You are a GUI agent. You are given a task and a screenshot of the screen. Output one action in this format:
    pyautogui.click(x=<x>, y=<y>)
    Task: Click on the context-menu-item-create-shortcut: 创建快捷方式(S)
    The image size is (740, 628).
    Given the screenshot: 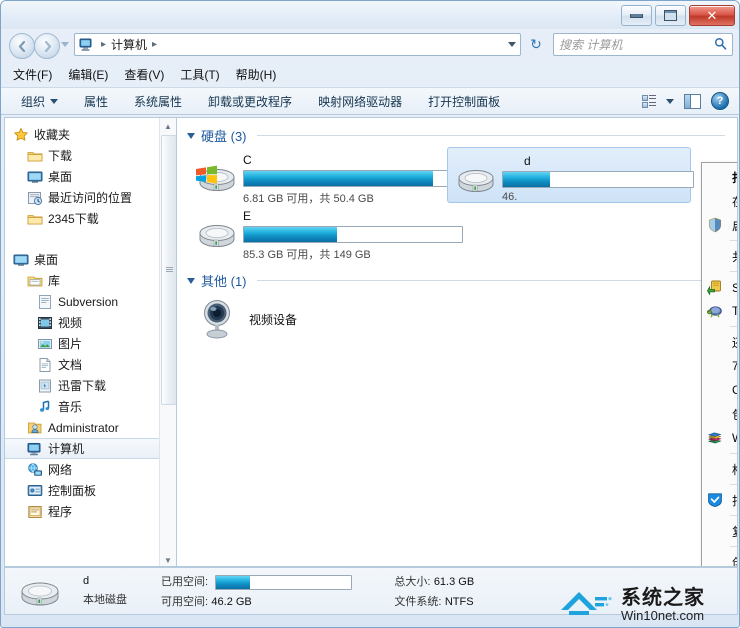 What is the action you would take?
    pyautogui.click(x=719, y=558)
    